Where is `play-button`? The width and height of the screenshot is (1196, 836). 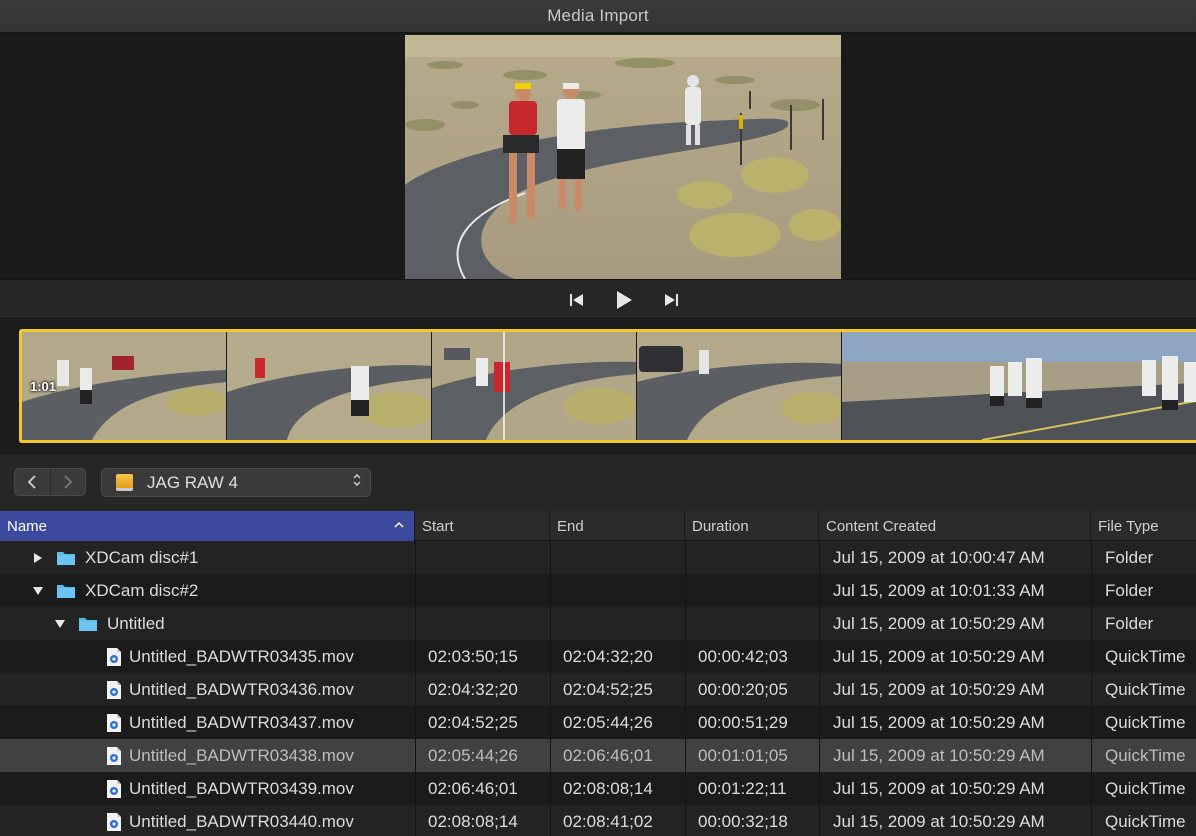 play-button is located at coordinates (624, 300).